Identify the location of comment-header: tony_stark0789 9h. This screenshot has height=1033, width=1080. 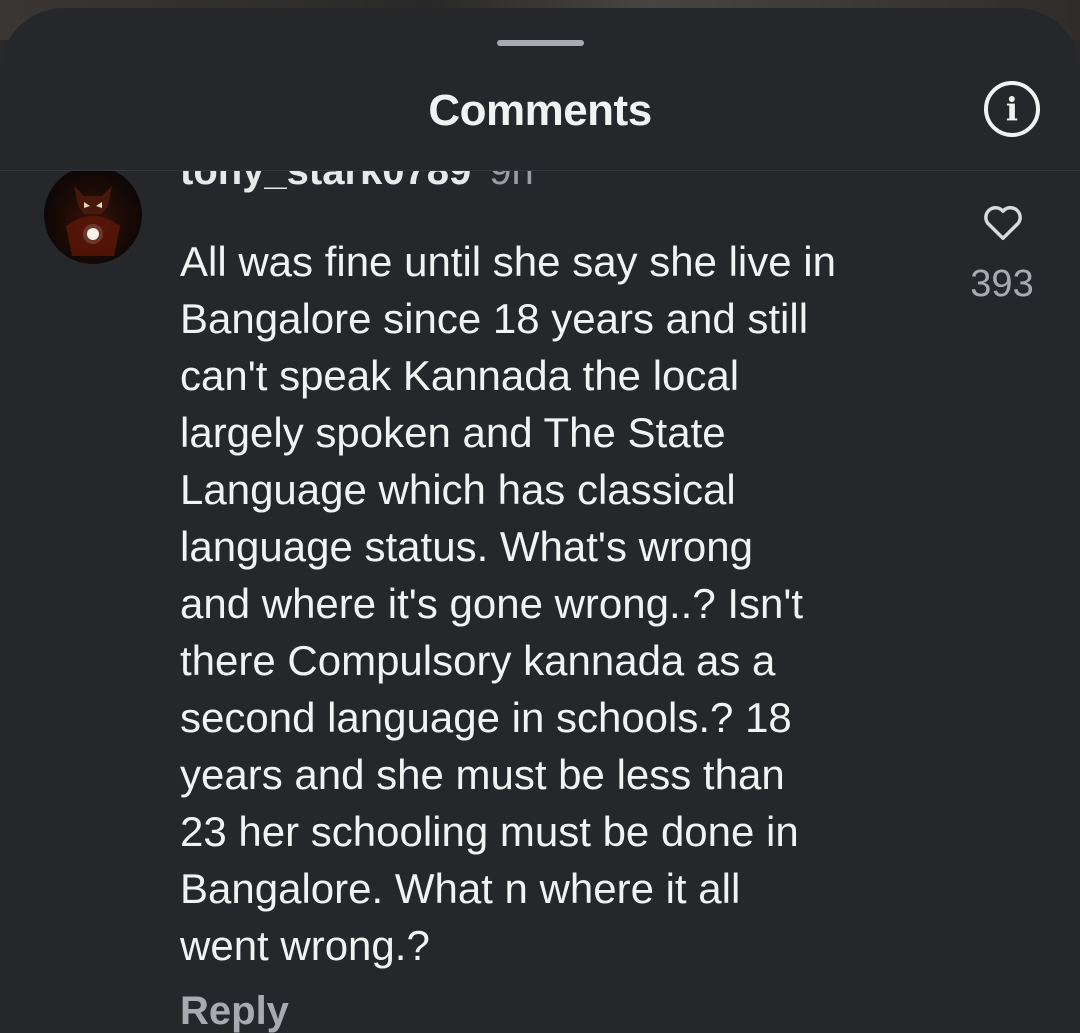
(357, 182).